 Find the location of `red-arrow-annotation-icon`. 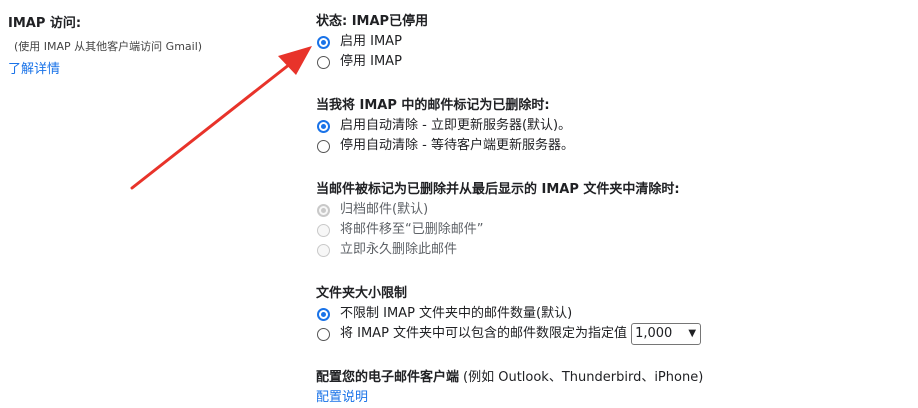

red-arrow-annotation-icon is located at coordinates (221, 118).